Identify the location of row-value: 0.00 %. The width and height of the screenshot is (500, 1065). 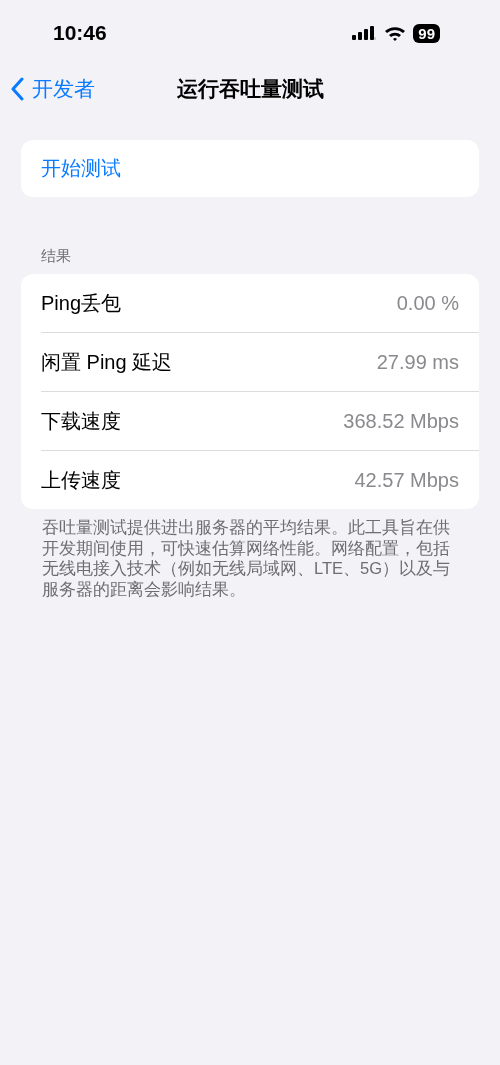
(427, 303).